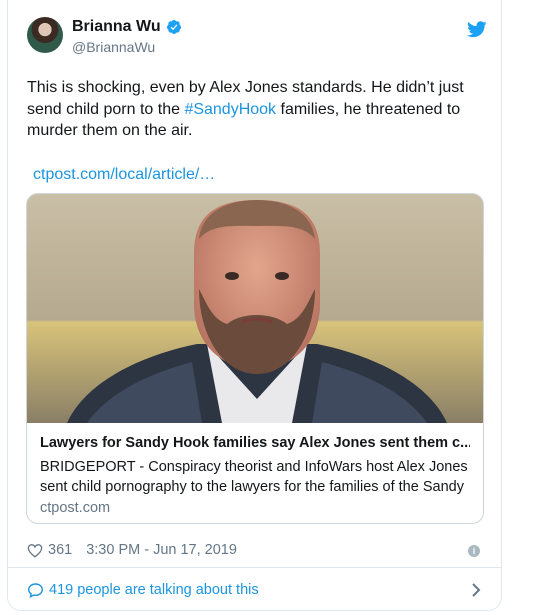 The width and height of the screenshot is (540, 615). Describe the element at coordinates (477, 29) in the screenshot. I see `twitter-bird-icon` at that location.